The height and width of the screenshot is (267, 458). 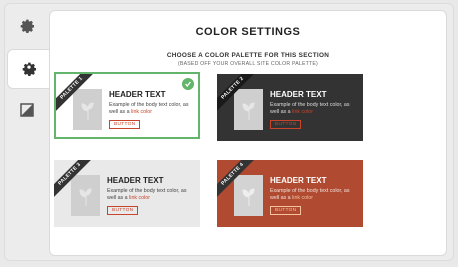 I want to click on sidebar-tab-contrast, so click(x=27, y=110).